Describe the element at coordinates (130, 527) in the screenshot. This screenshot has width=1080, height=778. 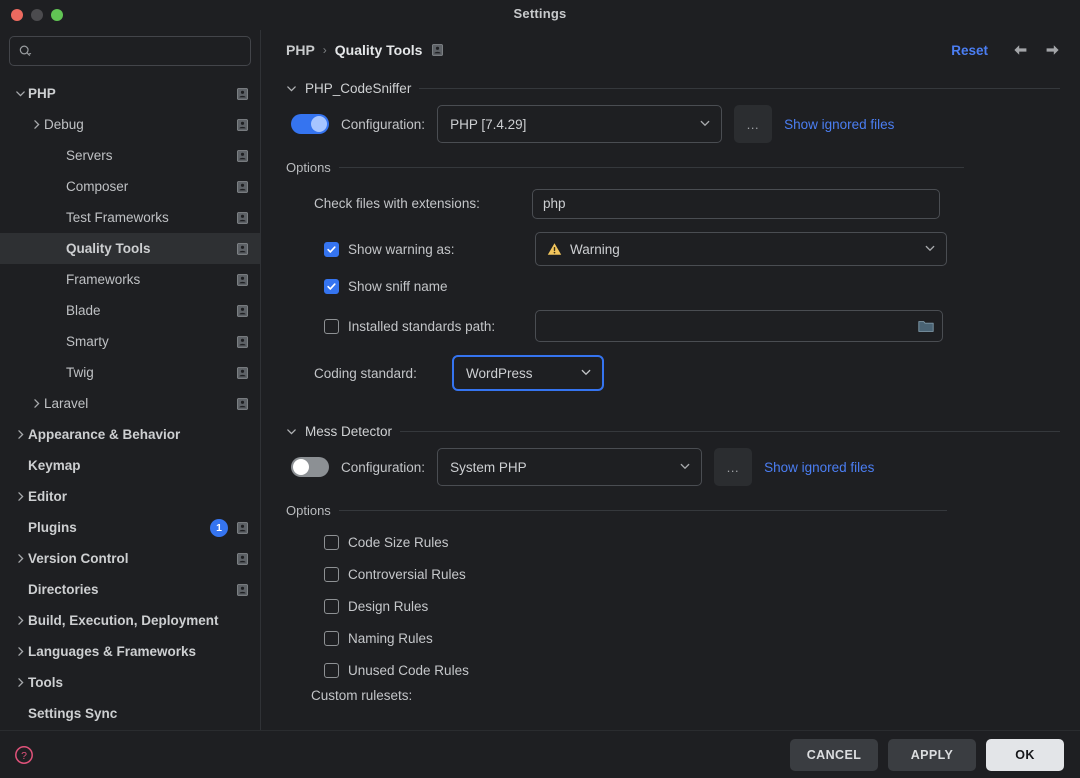
I see `sidebar-item-plugins: Plugins 1` at that location.